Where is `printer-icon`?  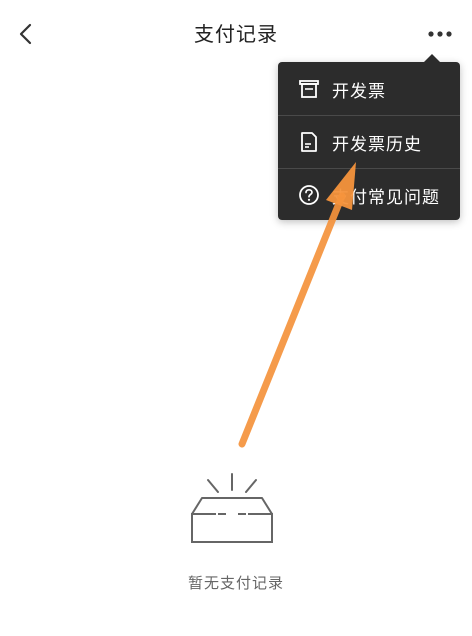 printer-icon is located at coordinates (309, 89).